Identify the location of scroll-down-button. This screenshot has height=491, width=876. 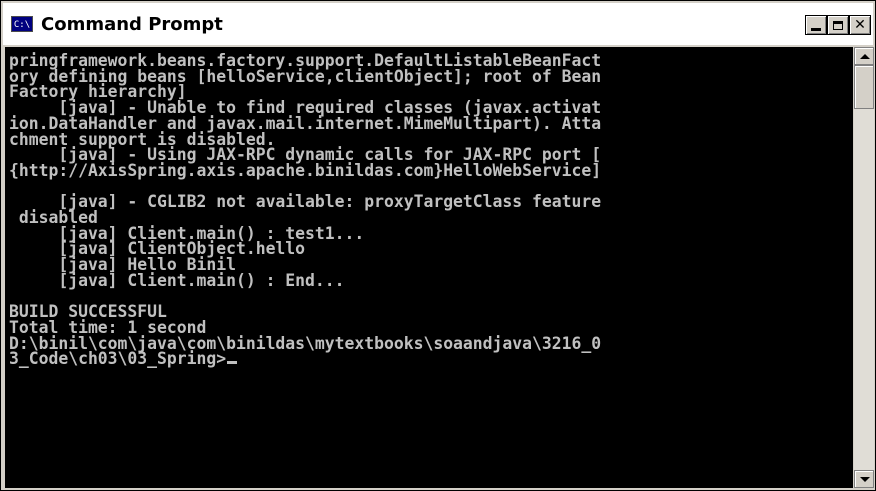
(864, 479).